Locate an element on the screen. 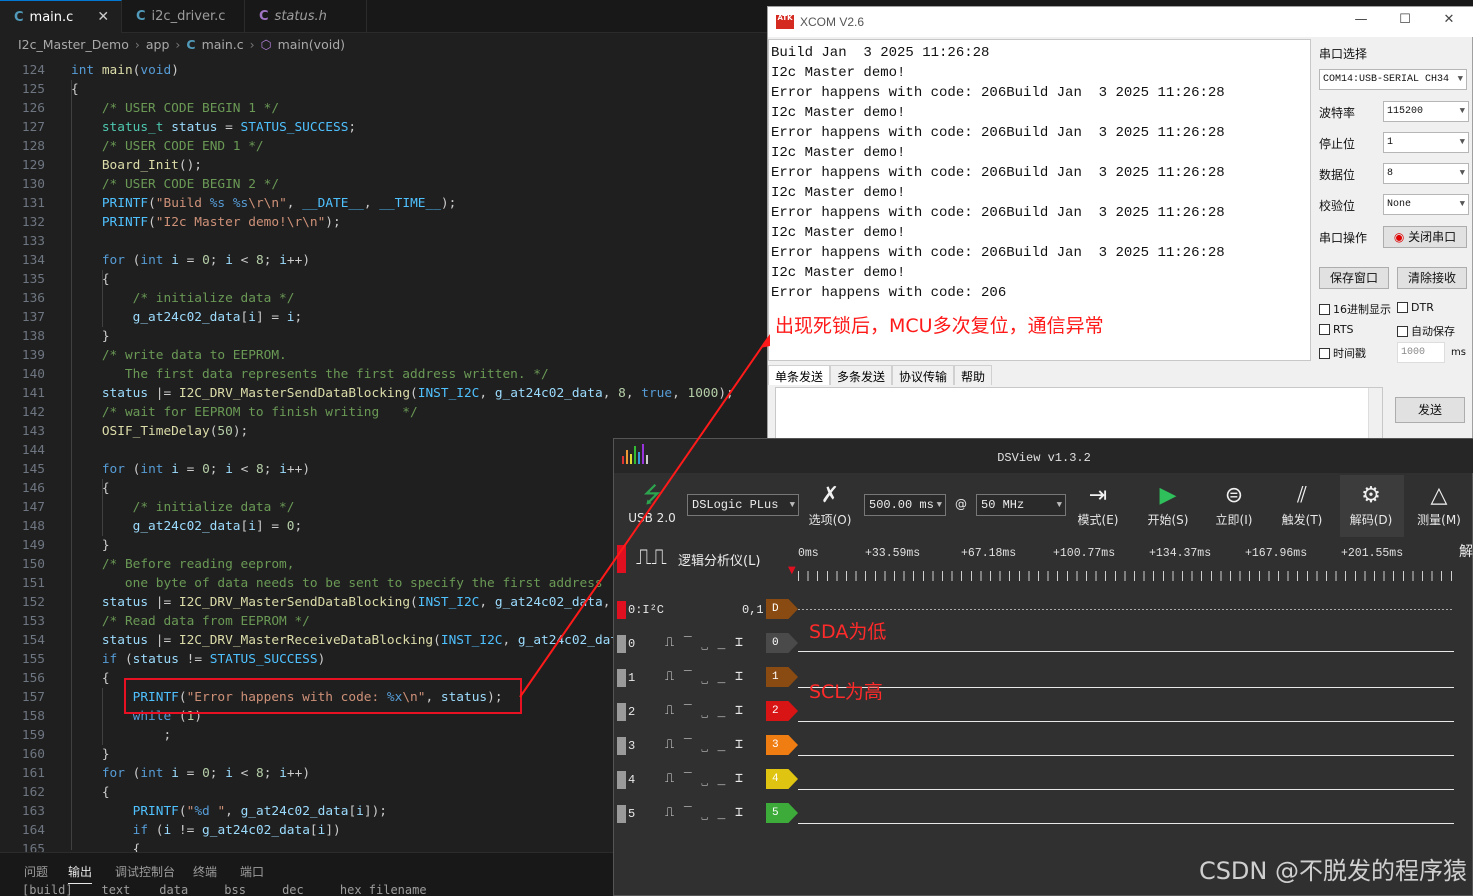  tab-single-send: 单条发送 is located at coordinates (799, 375).